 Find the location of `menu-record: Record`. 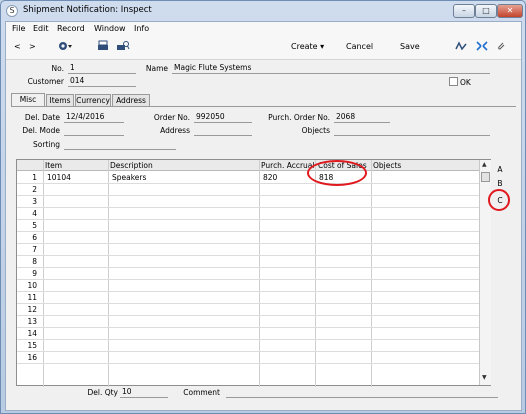

menu-record: Record is located at coordinates (71, 28).